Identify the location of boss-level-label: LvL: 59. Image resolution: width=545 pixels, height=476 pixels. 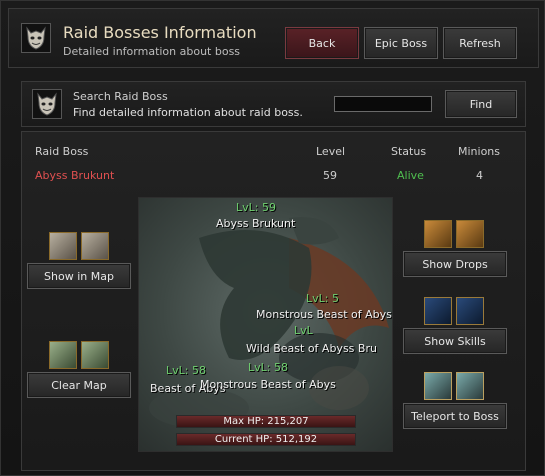
(256, 207).